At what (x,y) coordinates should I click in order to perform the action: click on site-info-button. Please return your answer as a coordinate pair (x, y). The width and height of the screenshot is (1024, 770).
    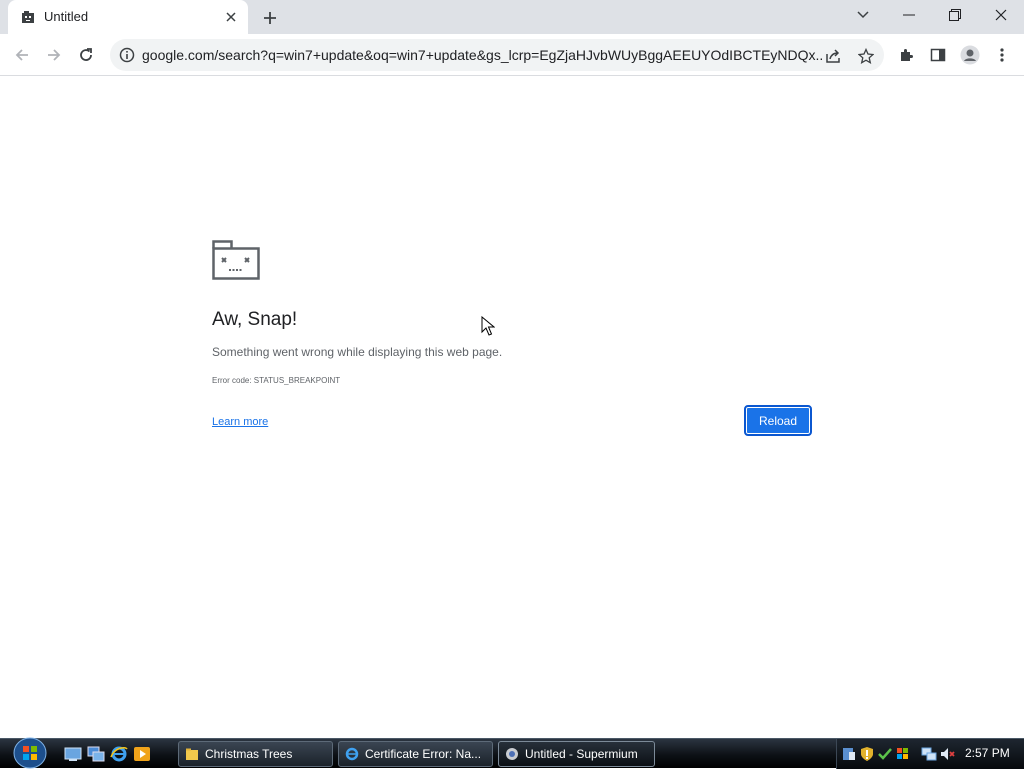
    Looking at the image, I should click on (127, 55).